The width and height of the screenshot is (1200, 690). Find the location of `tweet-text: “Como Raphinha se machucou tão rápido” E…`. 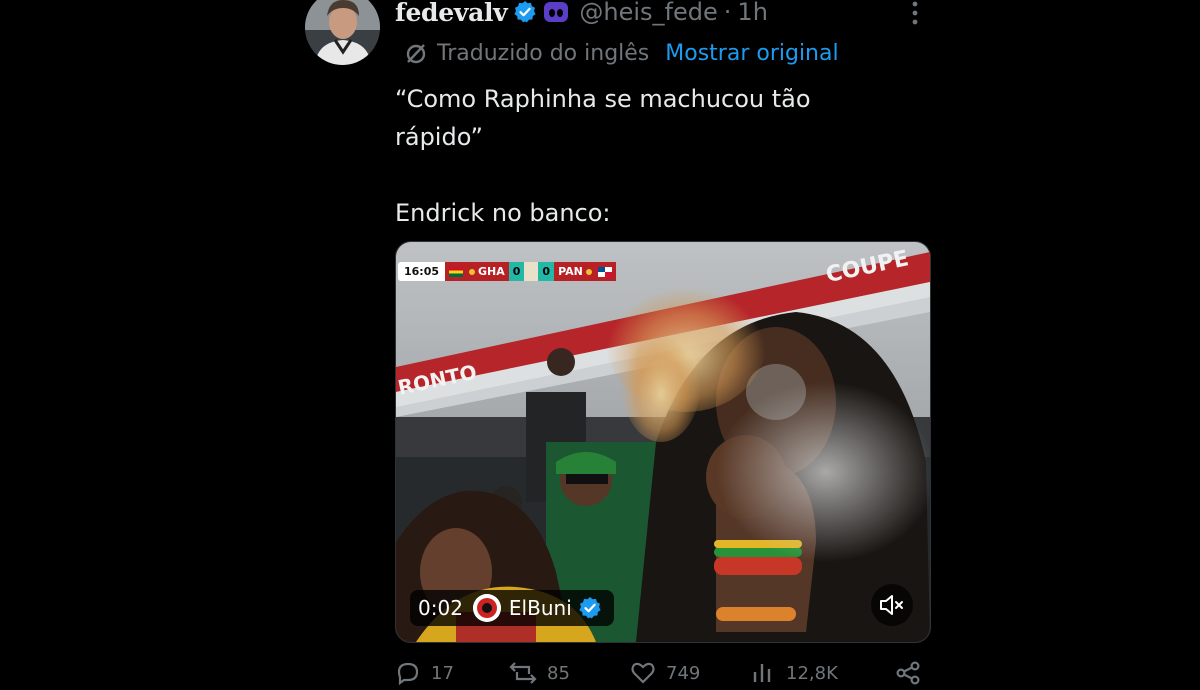

tweet-text: “Como Raphinha se machucou tão rápido” E… is located at coordinates (603, 156).